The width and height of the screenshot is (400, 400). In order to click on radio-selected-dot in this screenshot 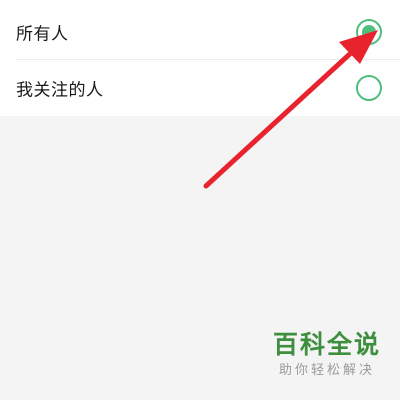, I will do `click(369, 32)`.